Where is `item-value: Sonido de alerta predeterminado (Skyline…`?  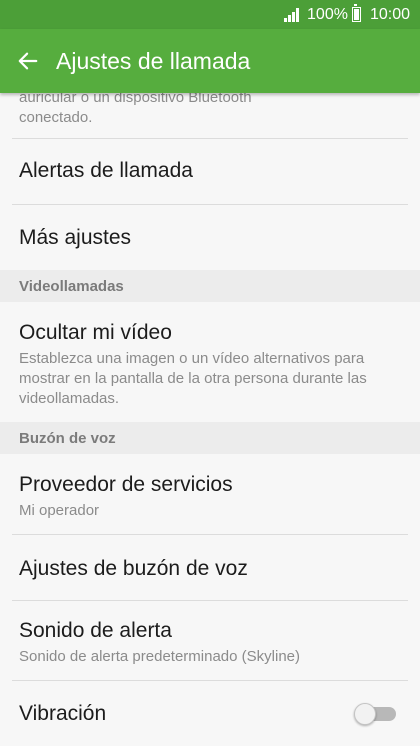
item-value: Sonido de alerta predeterminado (Skyline… is located at coordinates (159, 656).